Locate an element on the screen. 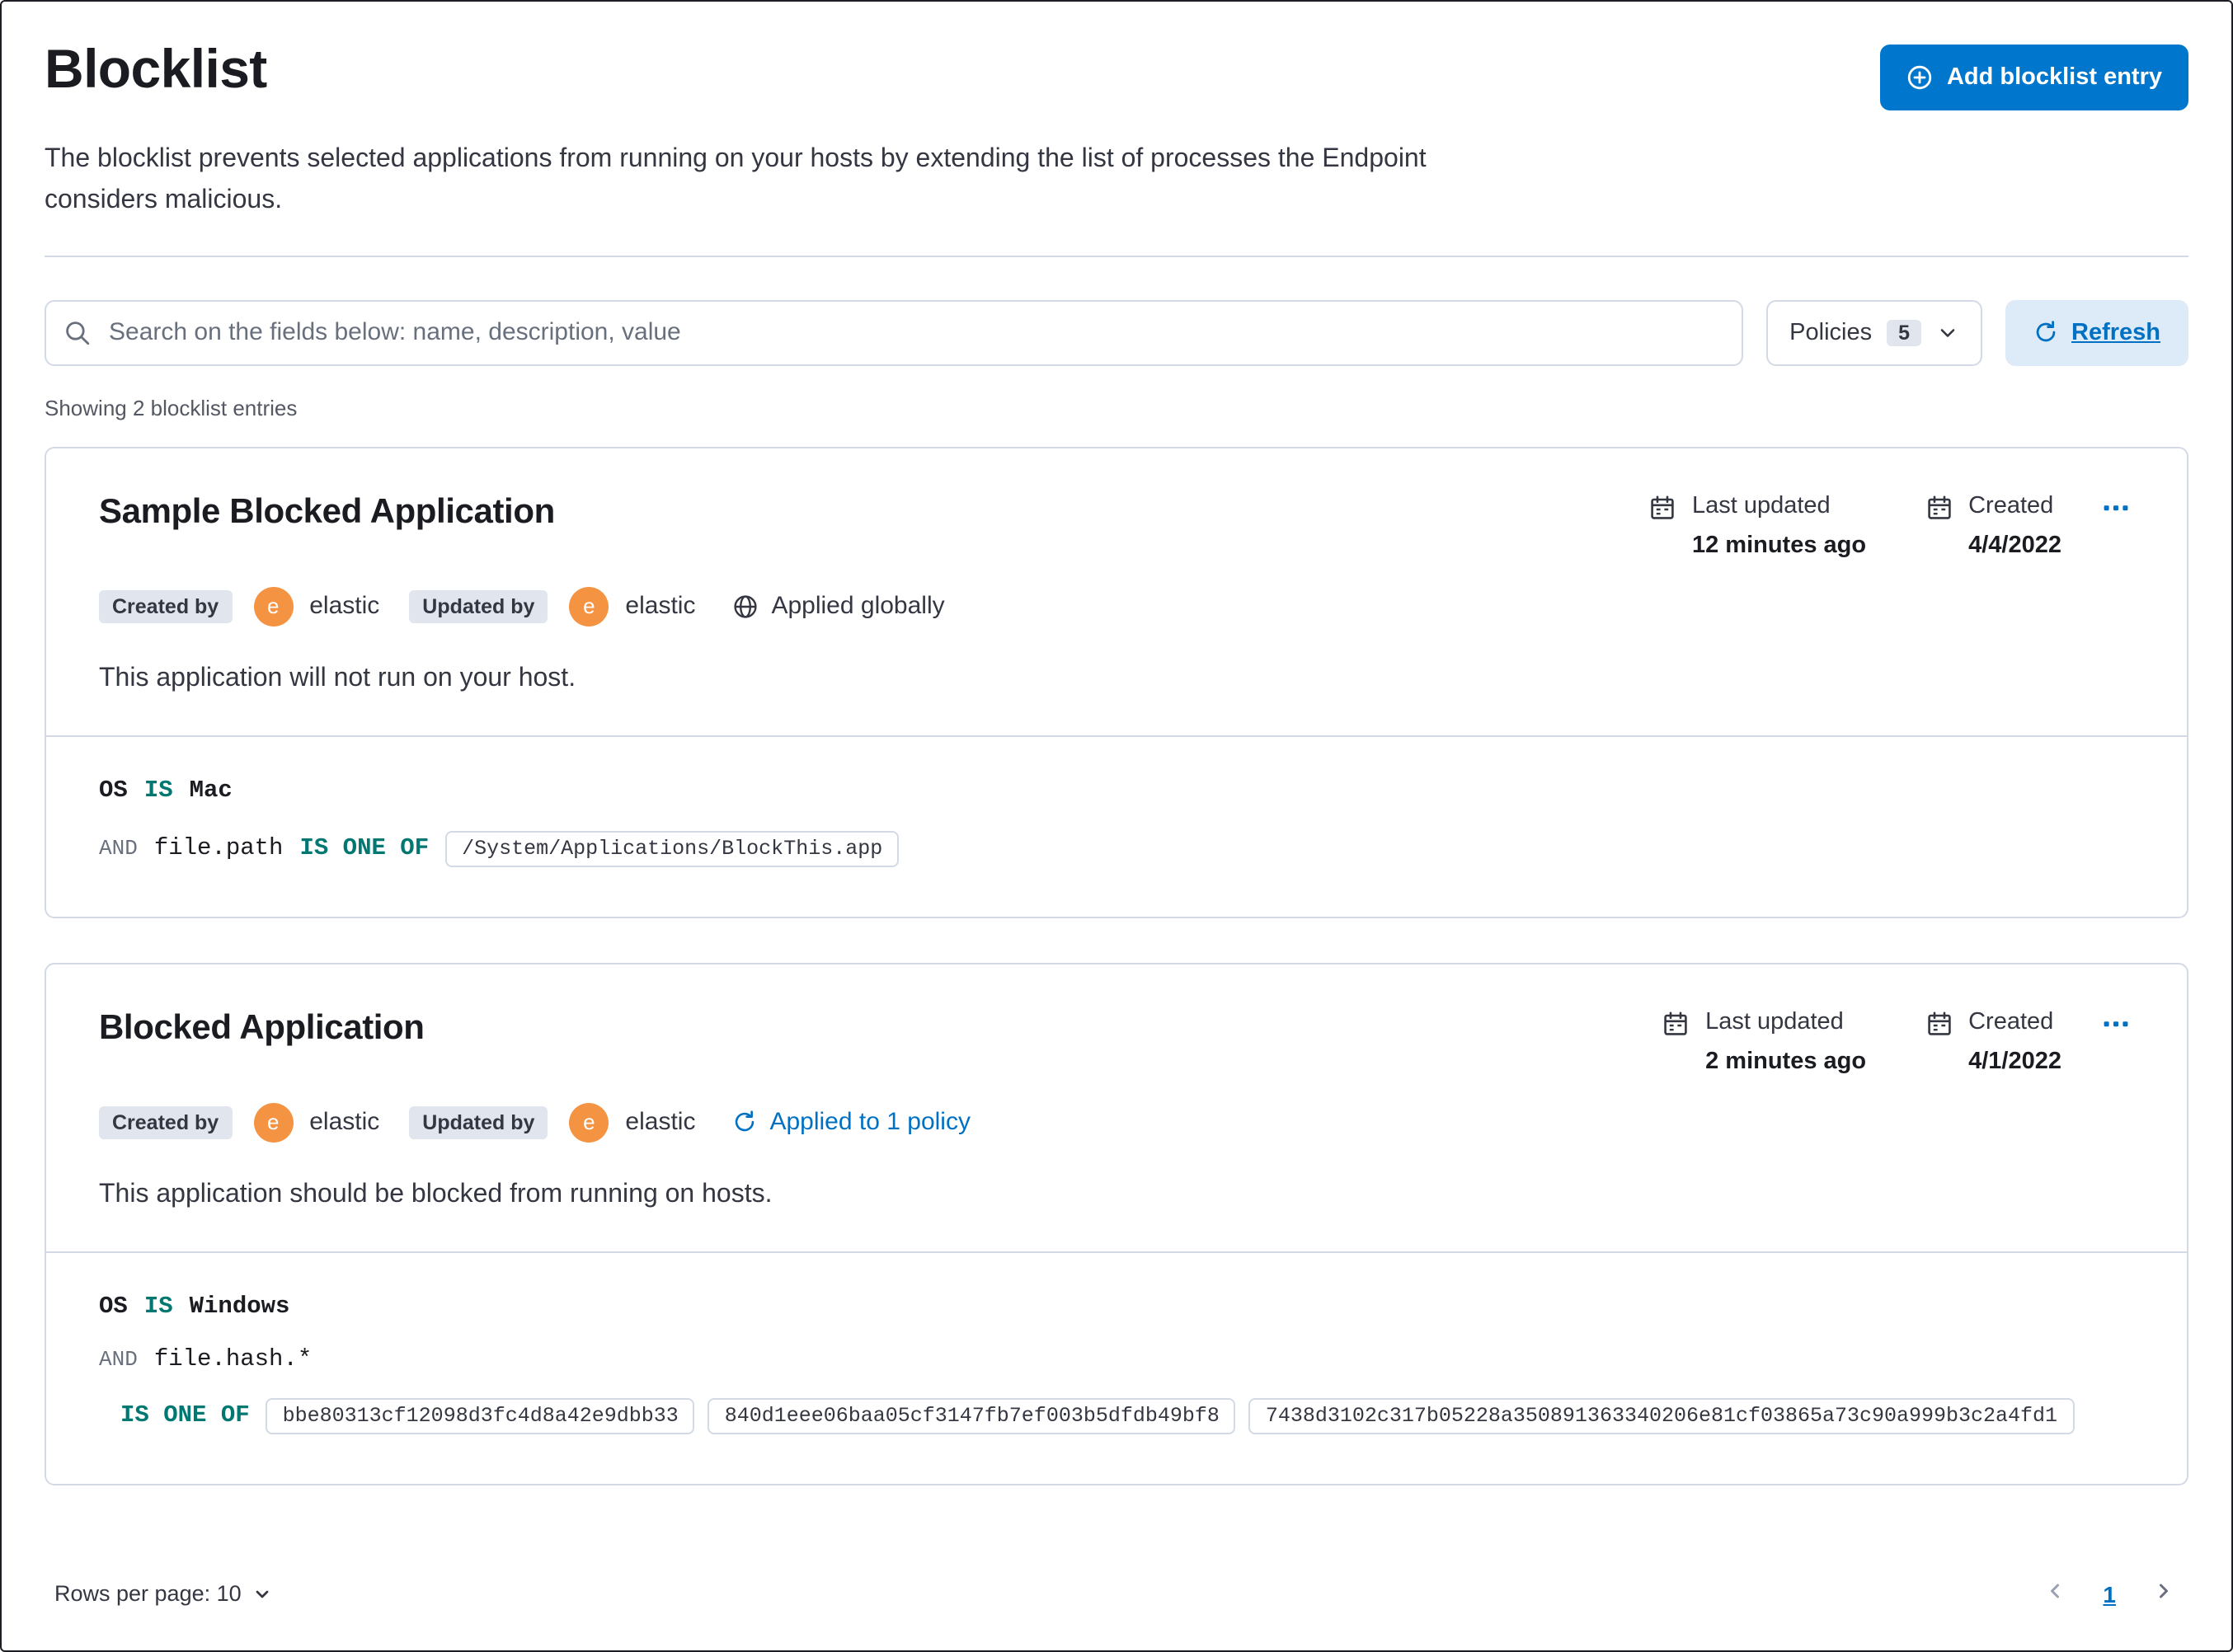 This screenshot has width=2233, height=1652. search-input is located at coordinates (894, 333).